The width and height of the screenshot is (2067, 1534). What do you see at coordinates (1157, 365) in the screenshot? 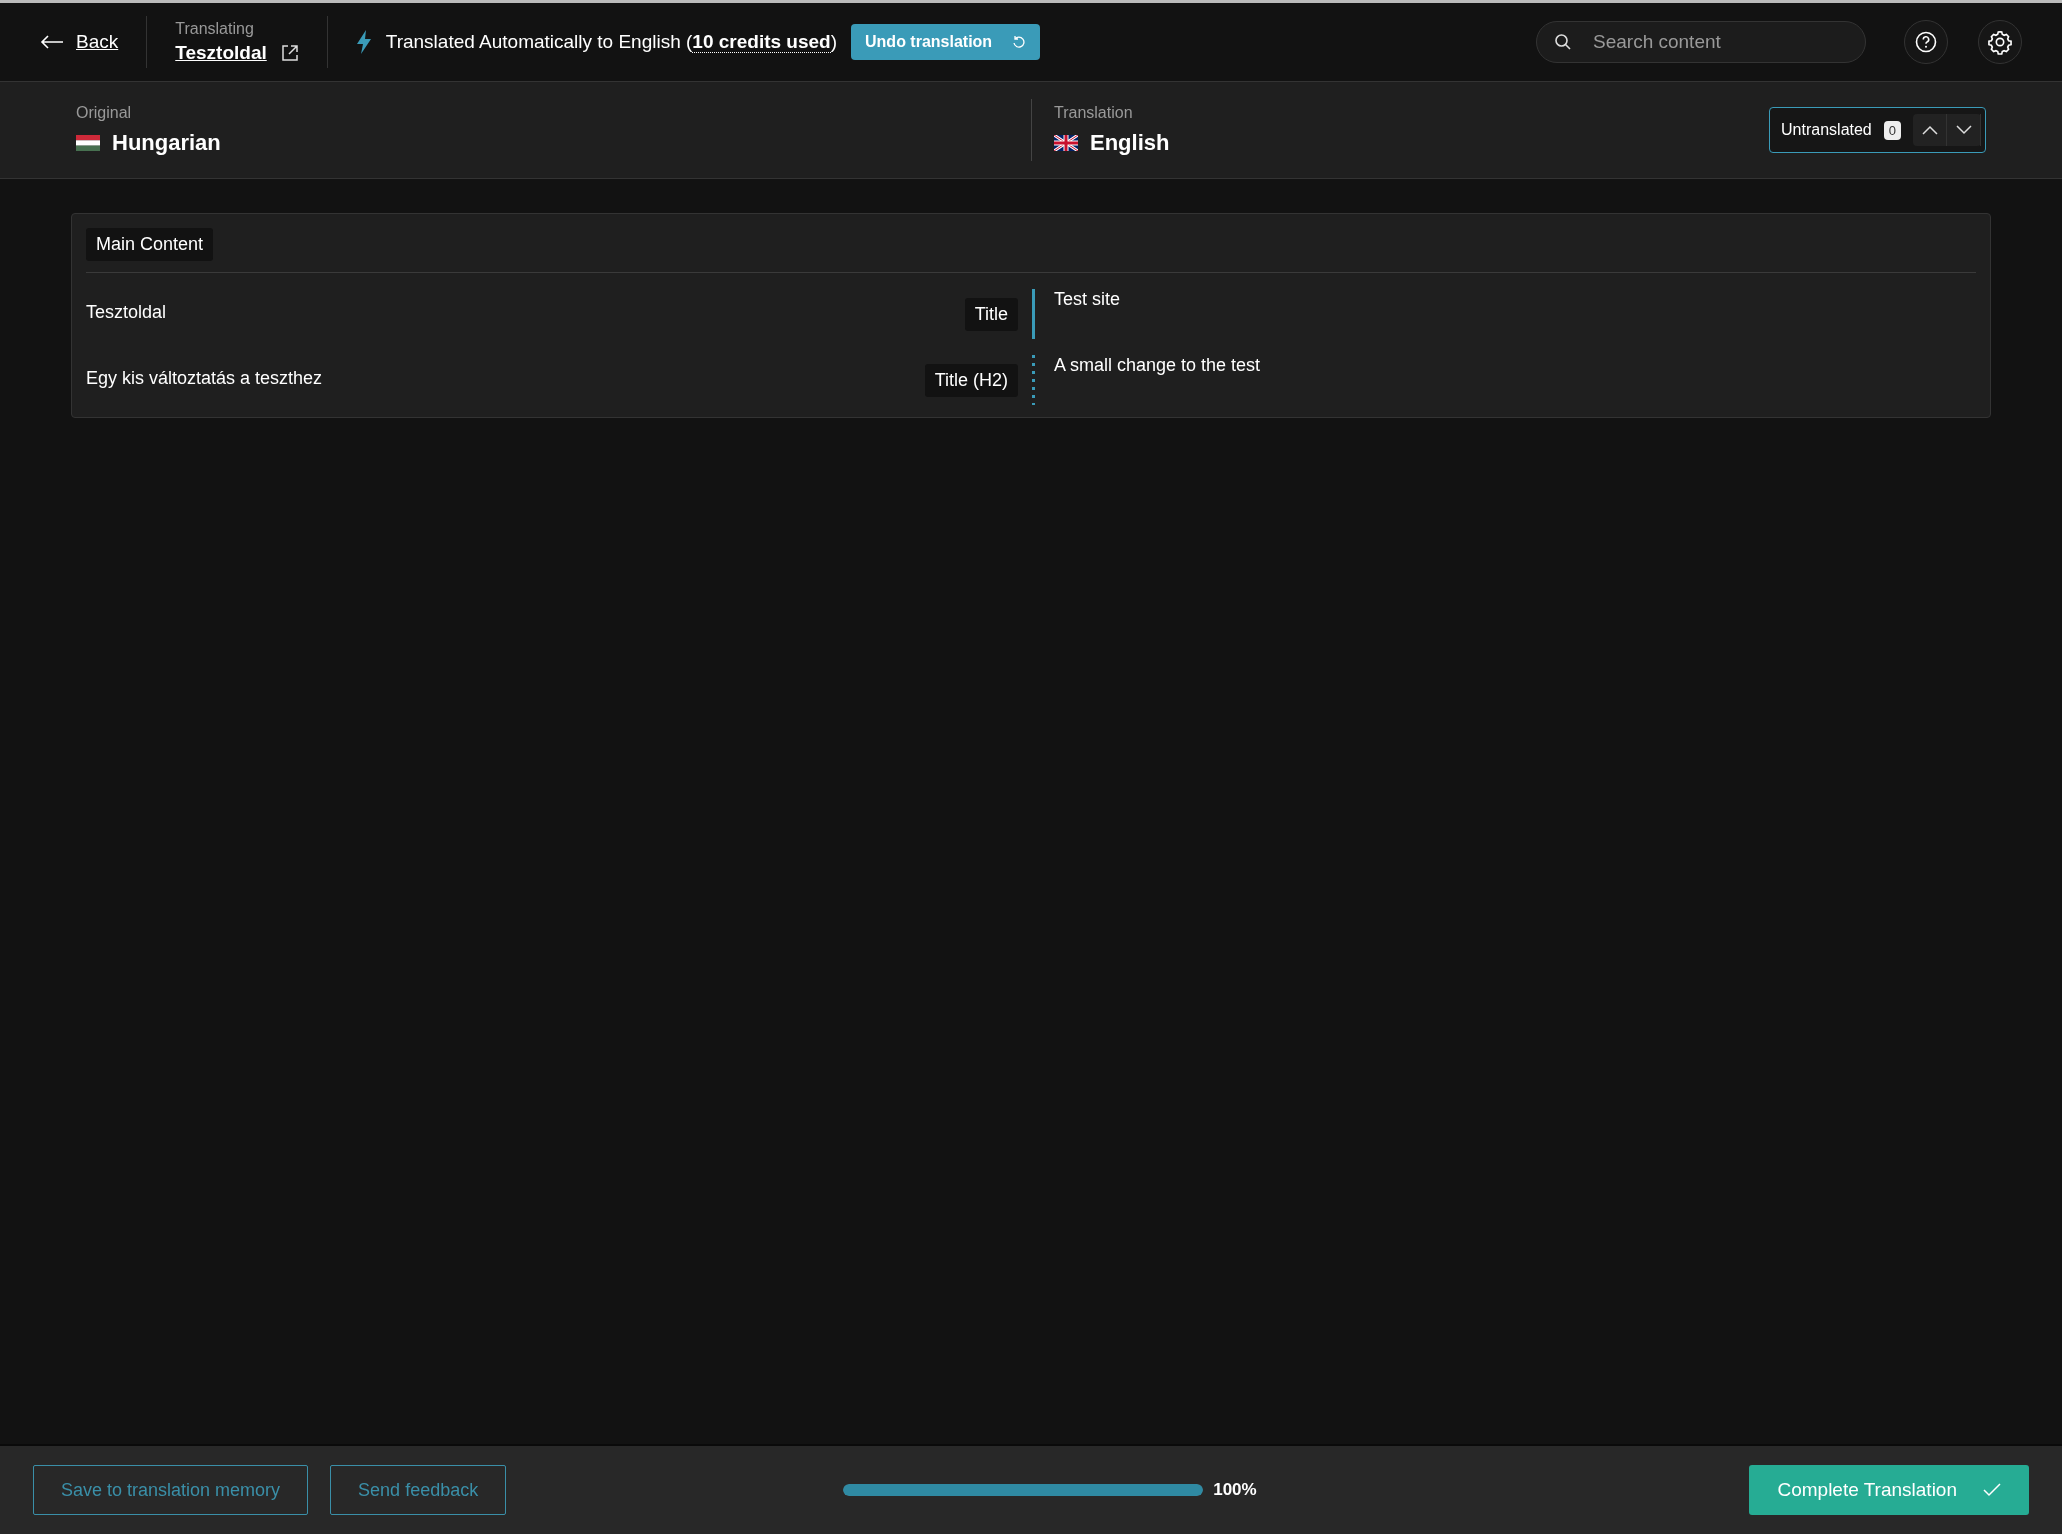
I see `translation-text: A small change to the test` at bounding box center [1157, 365].